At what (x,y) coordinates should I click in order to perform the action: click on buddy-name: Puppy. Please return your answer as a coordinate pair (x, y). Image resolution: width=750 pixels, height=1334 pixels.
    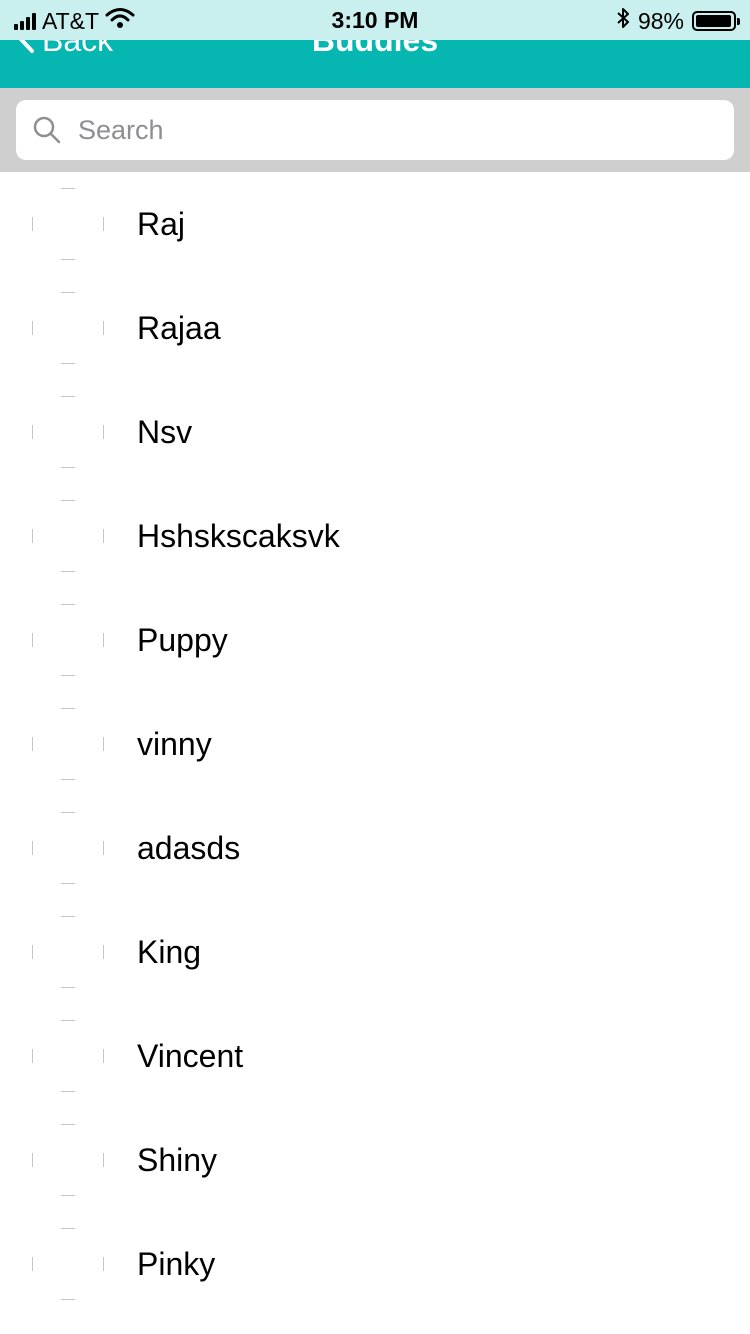
    Looking at the image, I should click on (182, 640).